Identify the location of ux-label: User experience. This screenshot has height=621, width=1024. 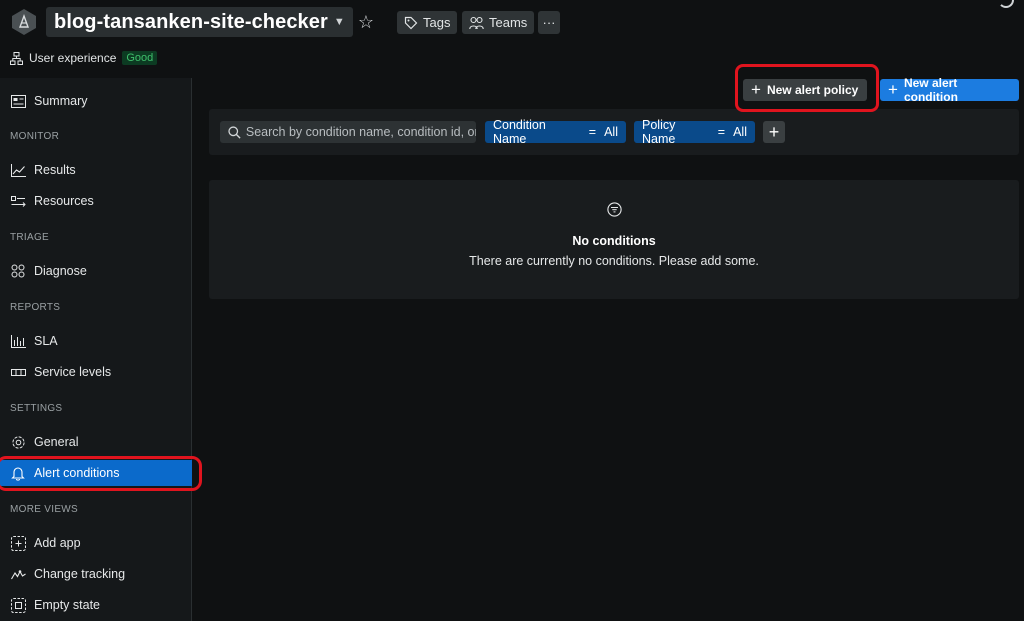
(73, 58).